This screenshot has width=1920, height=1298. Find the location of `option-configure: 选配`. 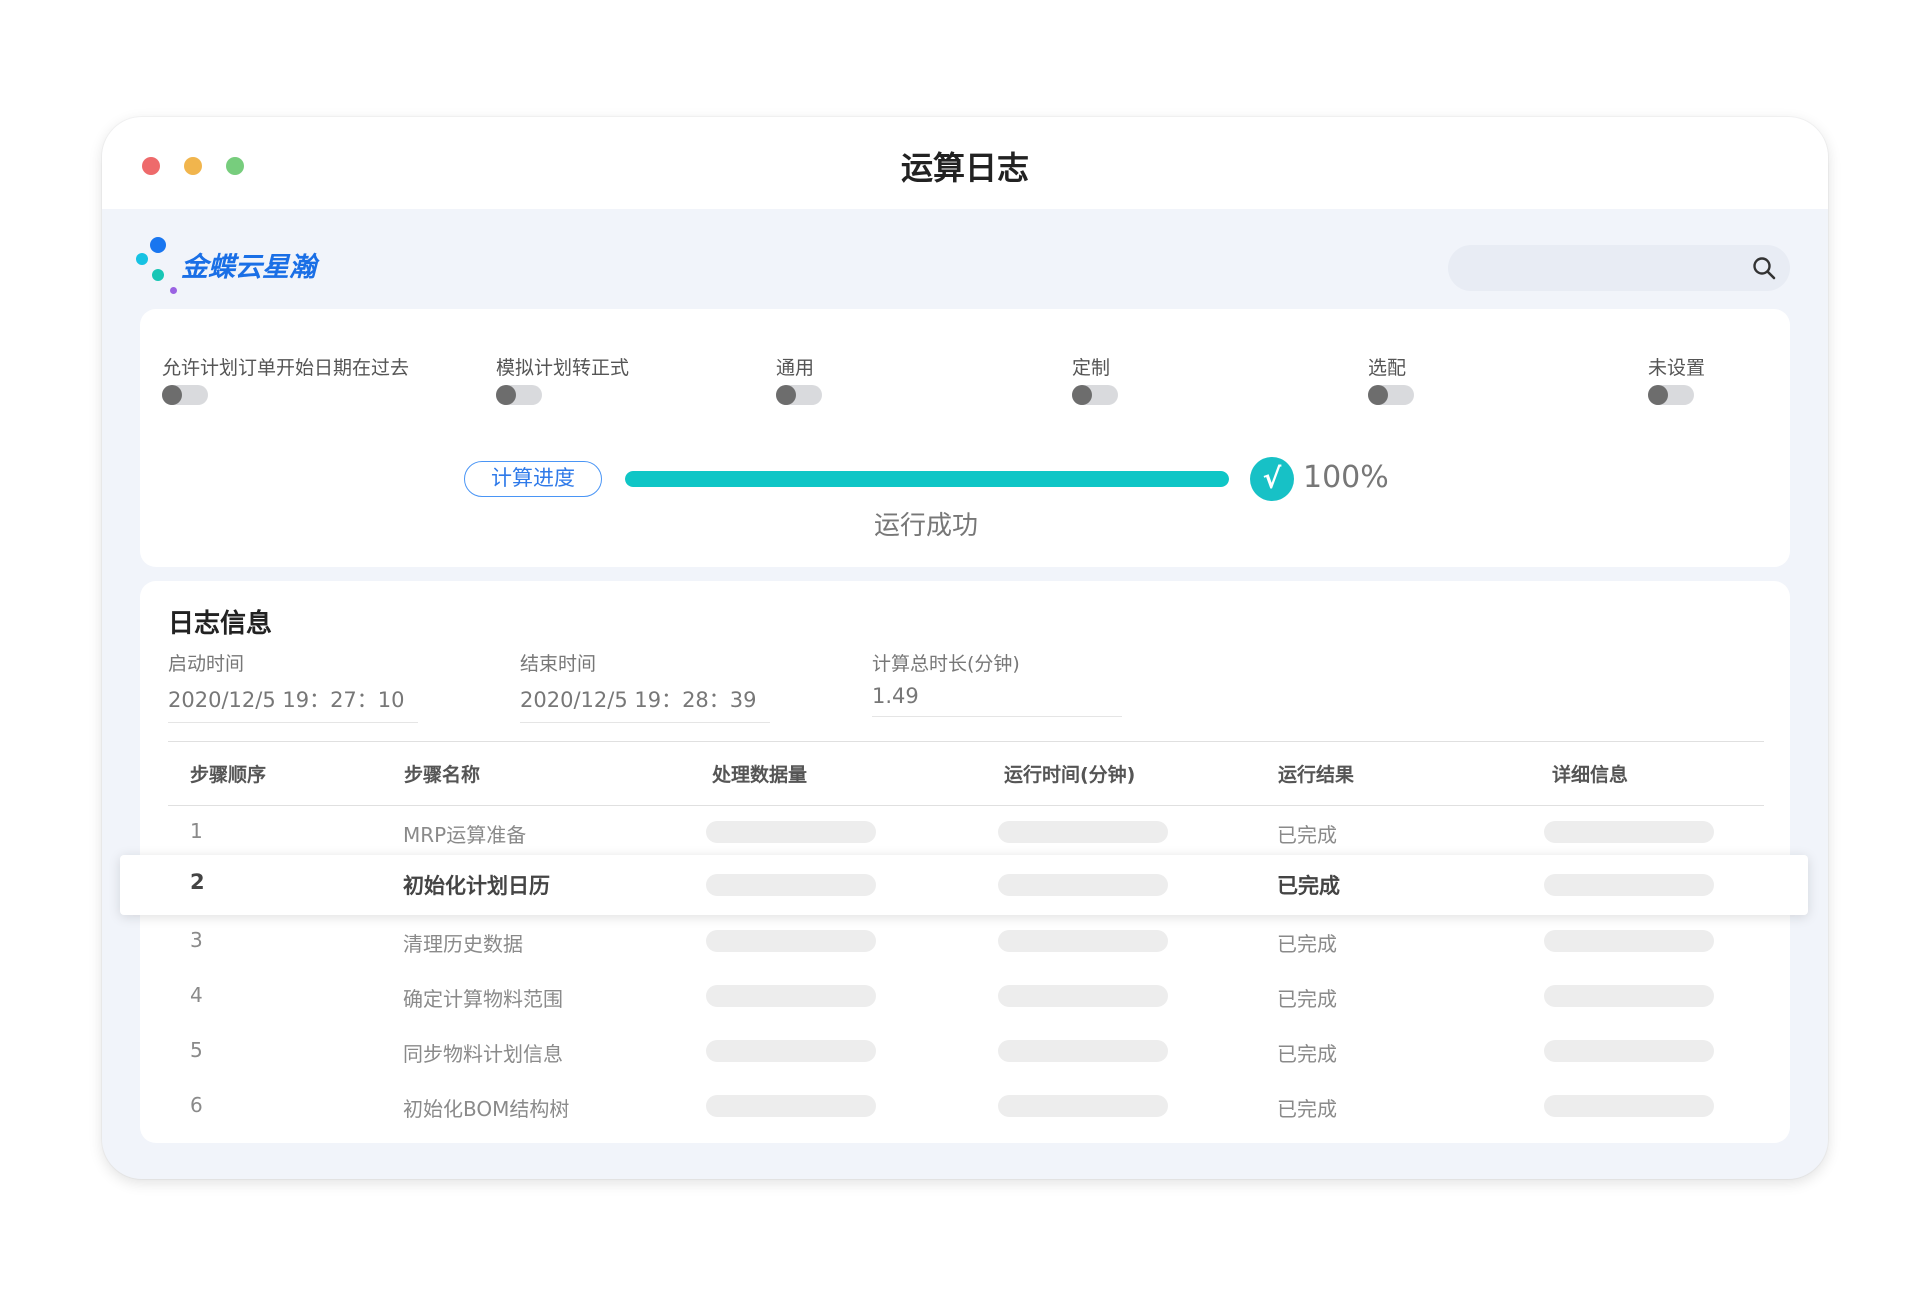

option-configure: 选配 is located at coordinates (1391, 379).